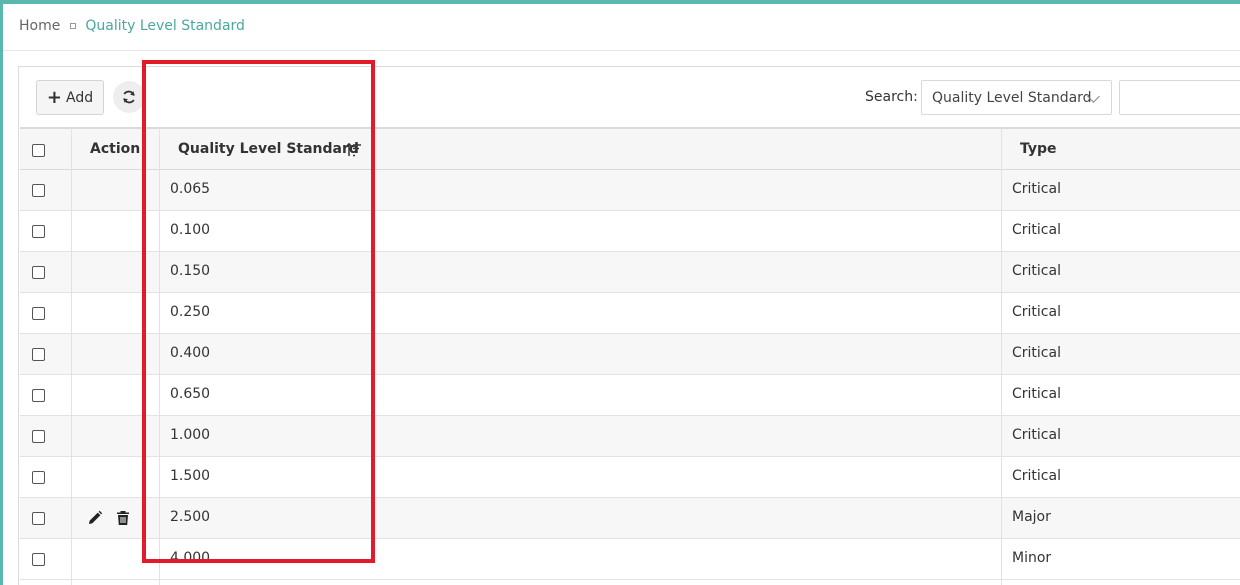 This screenshot has height=585, width=1240. I want to click on quality-cell: 0.100, so click(190, 230).